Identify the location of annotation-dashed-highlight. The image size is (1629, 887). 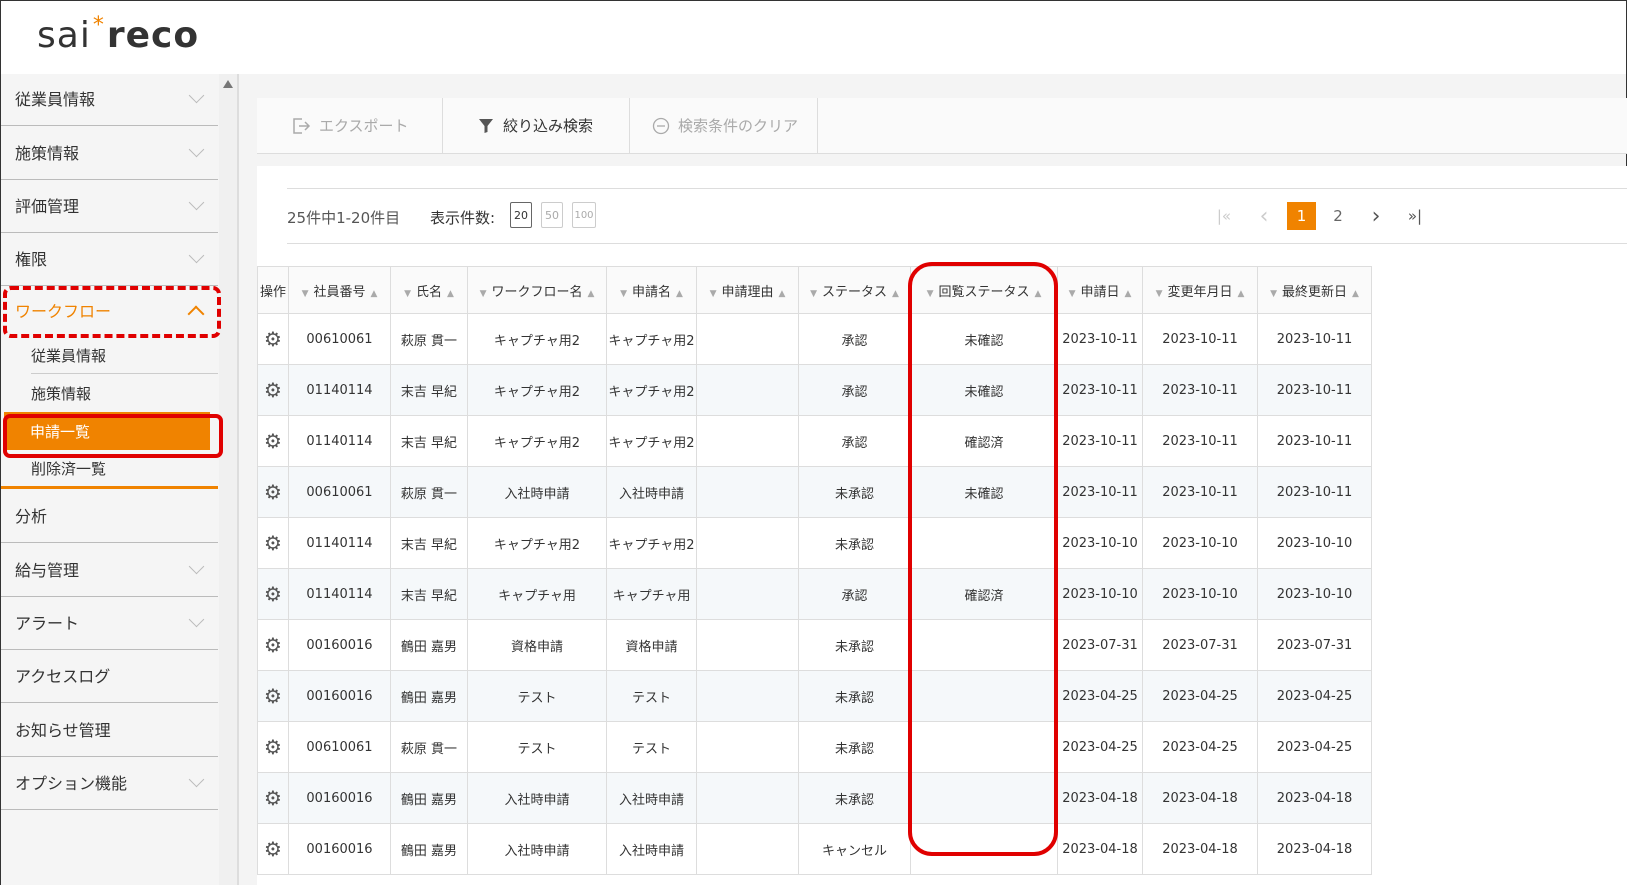
(112, 312).